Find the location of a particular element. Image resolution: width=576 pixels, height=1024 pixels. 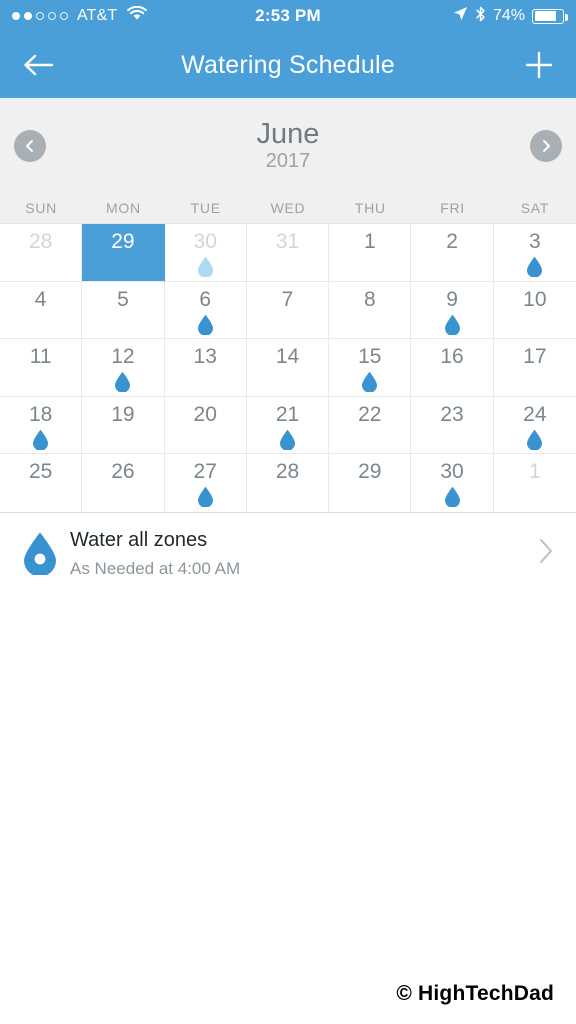

calendar-day-number: 31 is located at coordinates (287, 241).